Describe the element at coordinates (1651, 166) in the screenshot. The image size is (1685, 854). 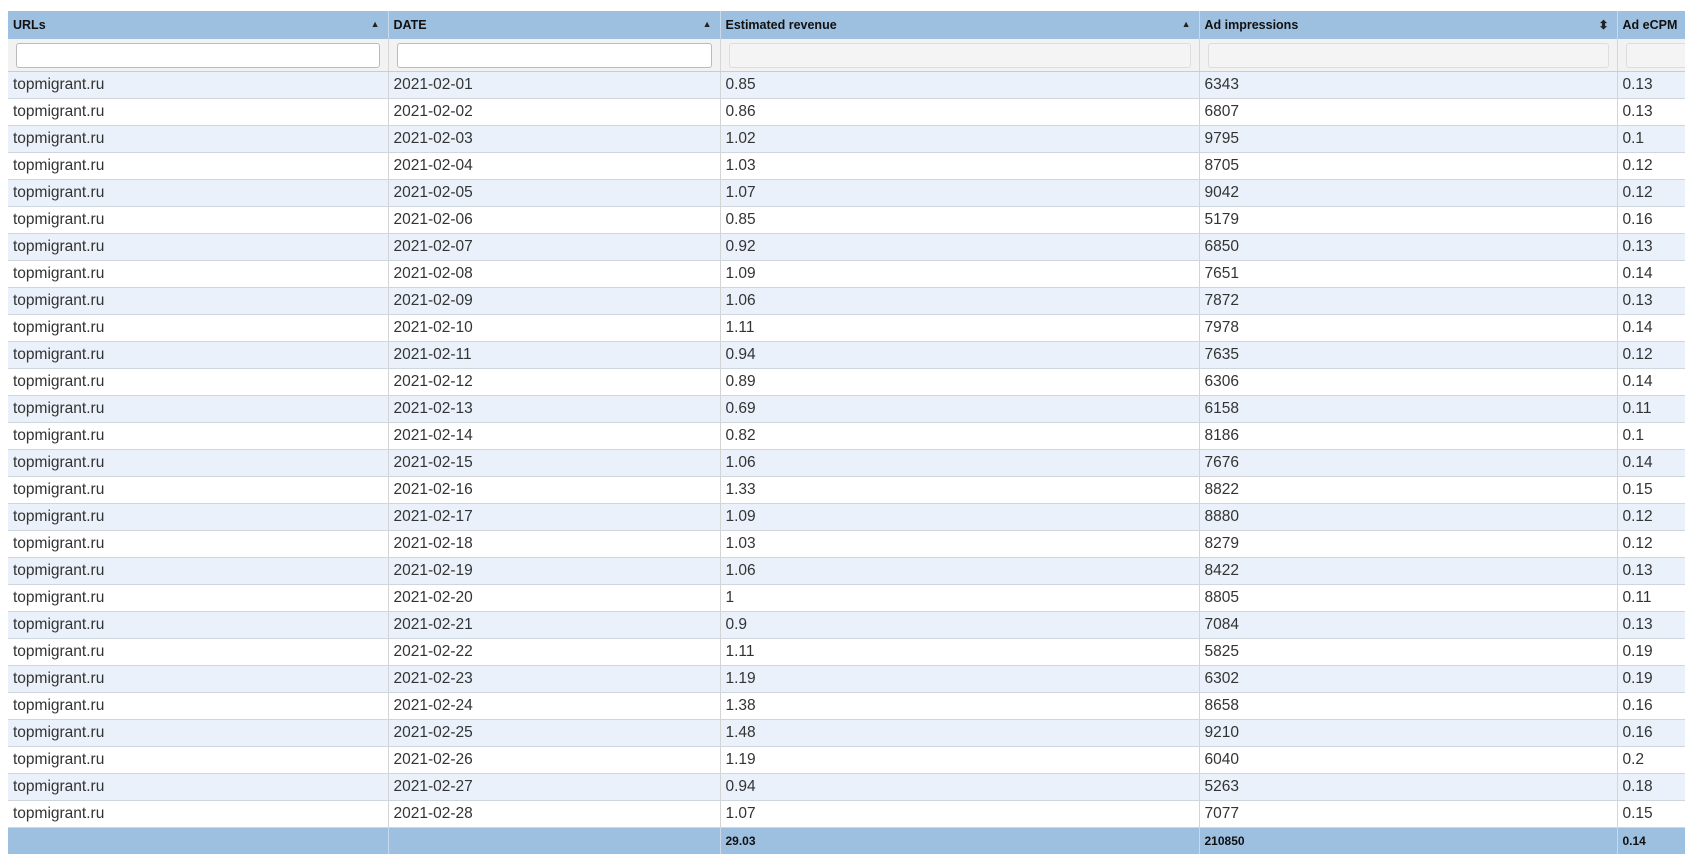
I see `cell-ad-ecpm: 0.12` at that location.